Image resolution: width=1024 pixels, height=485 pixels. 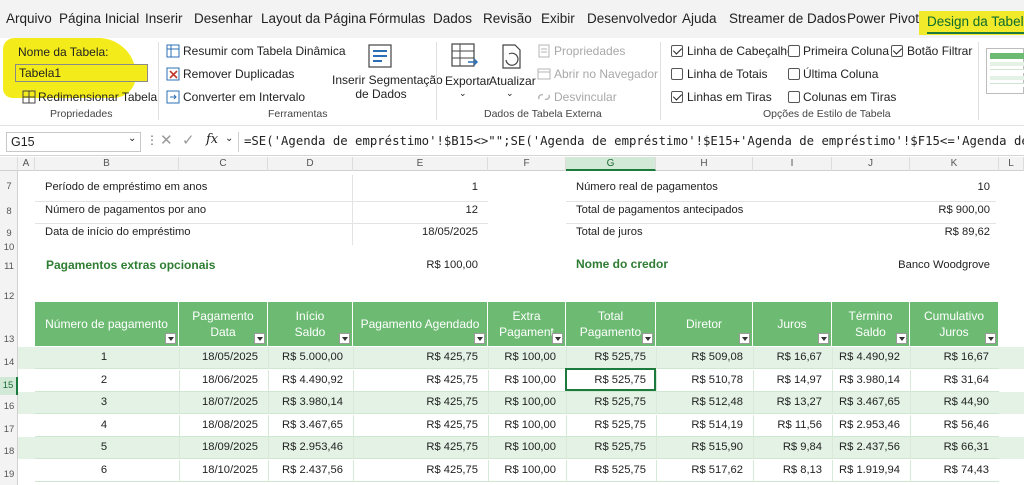 What do you see at coordinates (9, 451) in the screenshot?
I see `row-header: 18` at bounding box center [9, 451].